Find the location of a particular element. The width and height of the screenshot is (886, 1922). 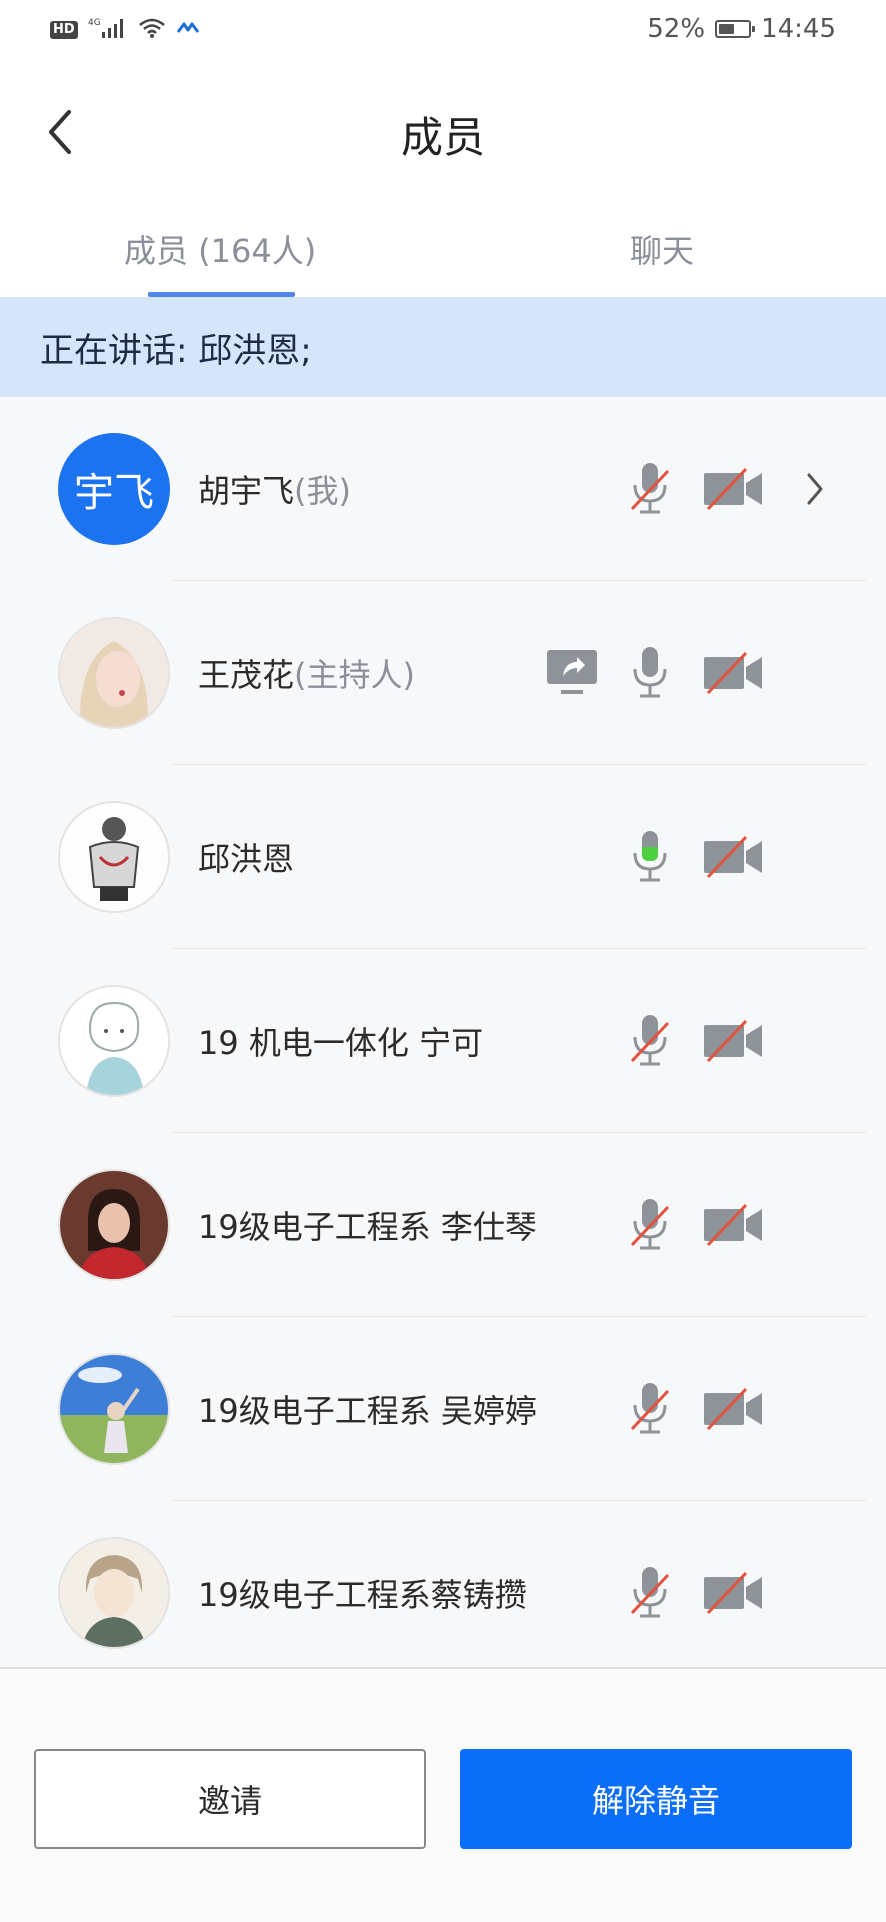

member-name: 邱洪恩 is located at coordinates (246, 857).